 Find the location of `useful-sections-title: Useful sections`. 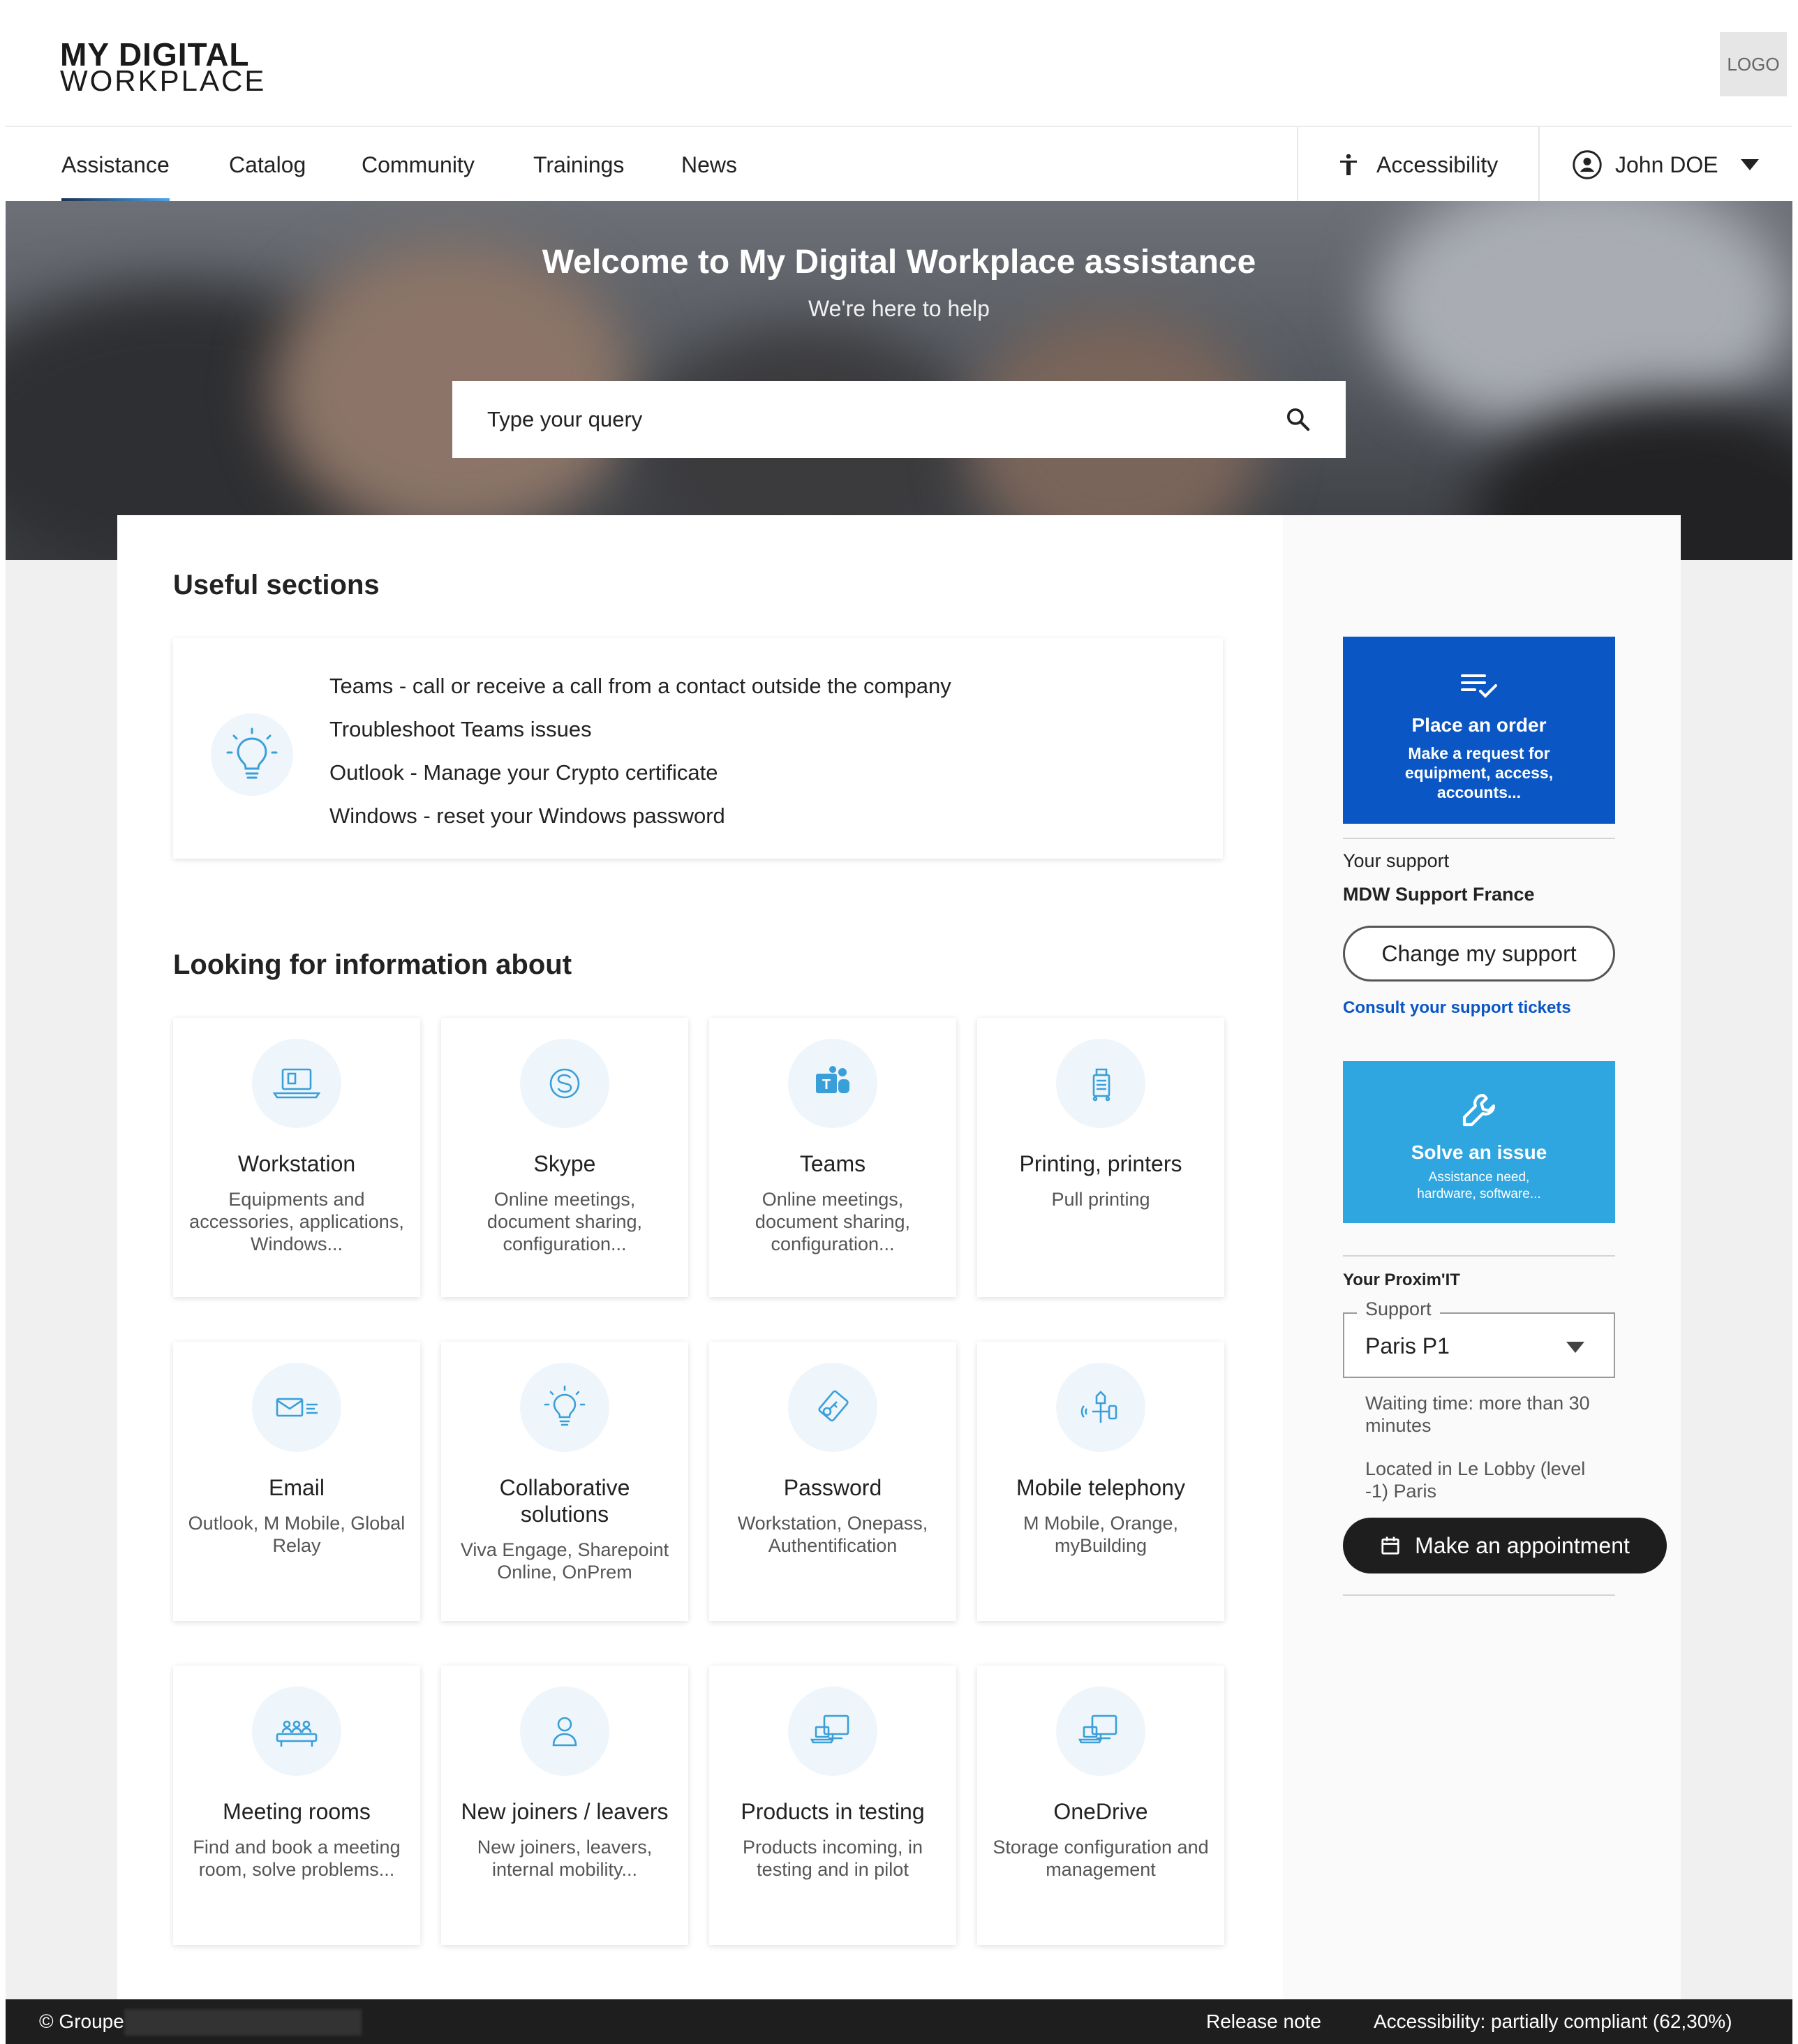

useful-sections-title: Useful sections is located at coordinates (276, 585).